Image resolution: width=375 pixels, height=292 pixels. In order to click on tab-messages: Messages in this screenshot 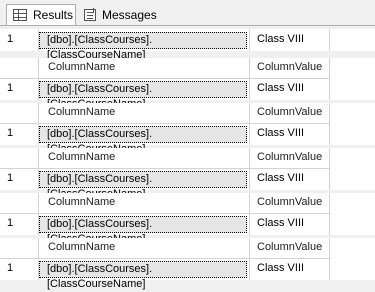, I will do `click(118, 14)`.